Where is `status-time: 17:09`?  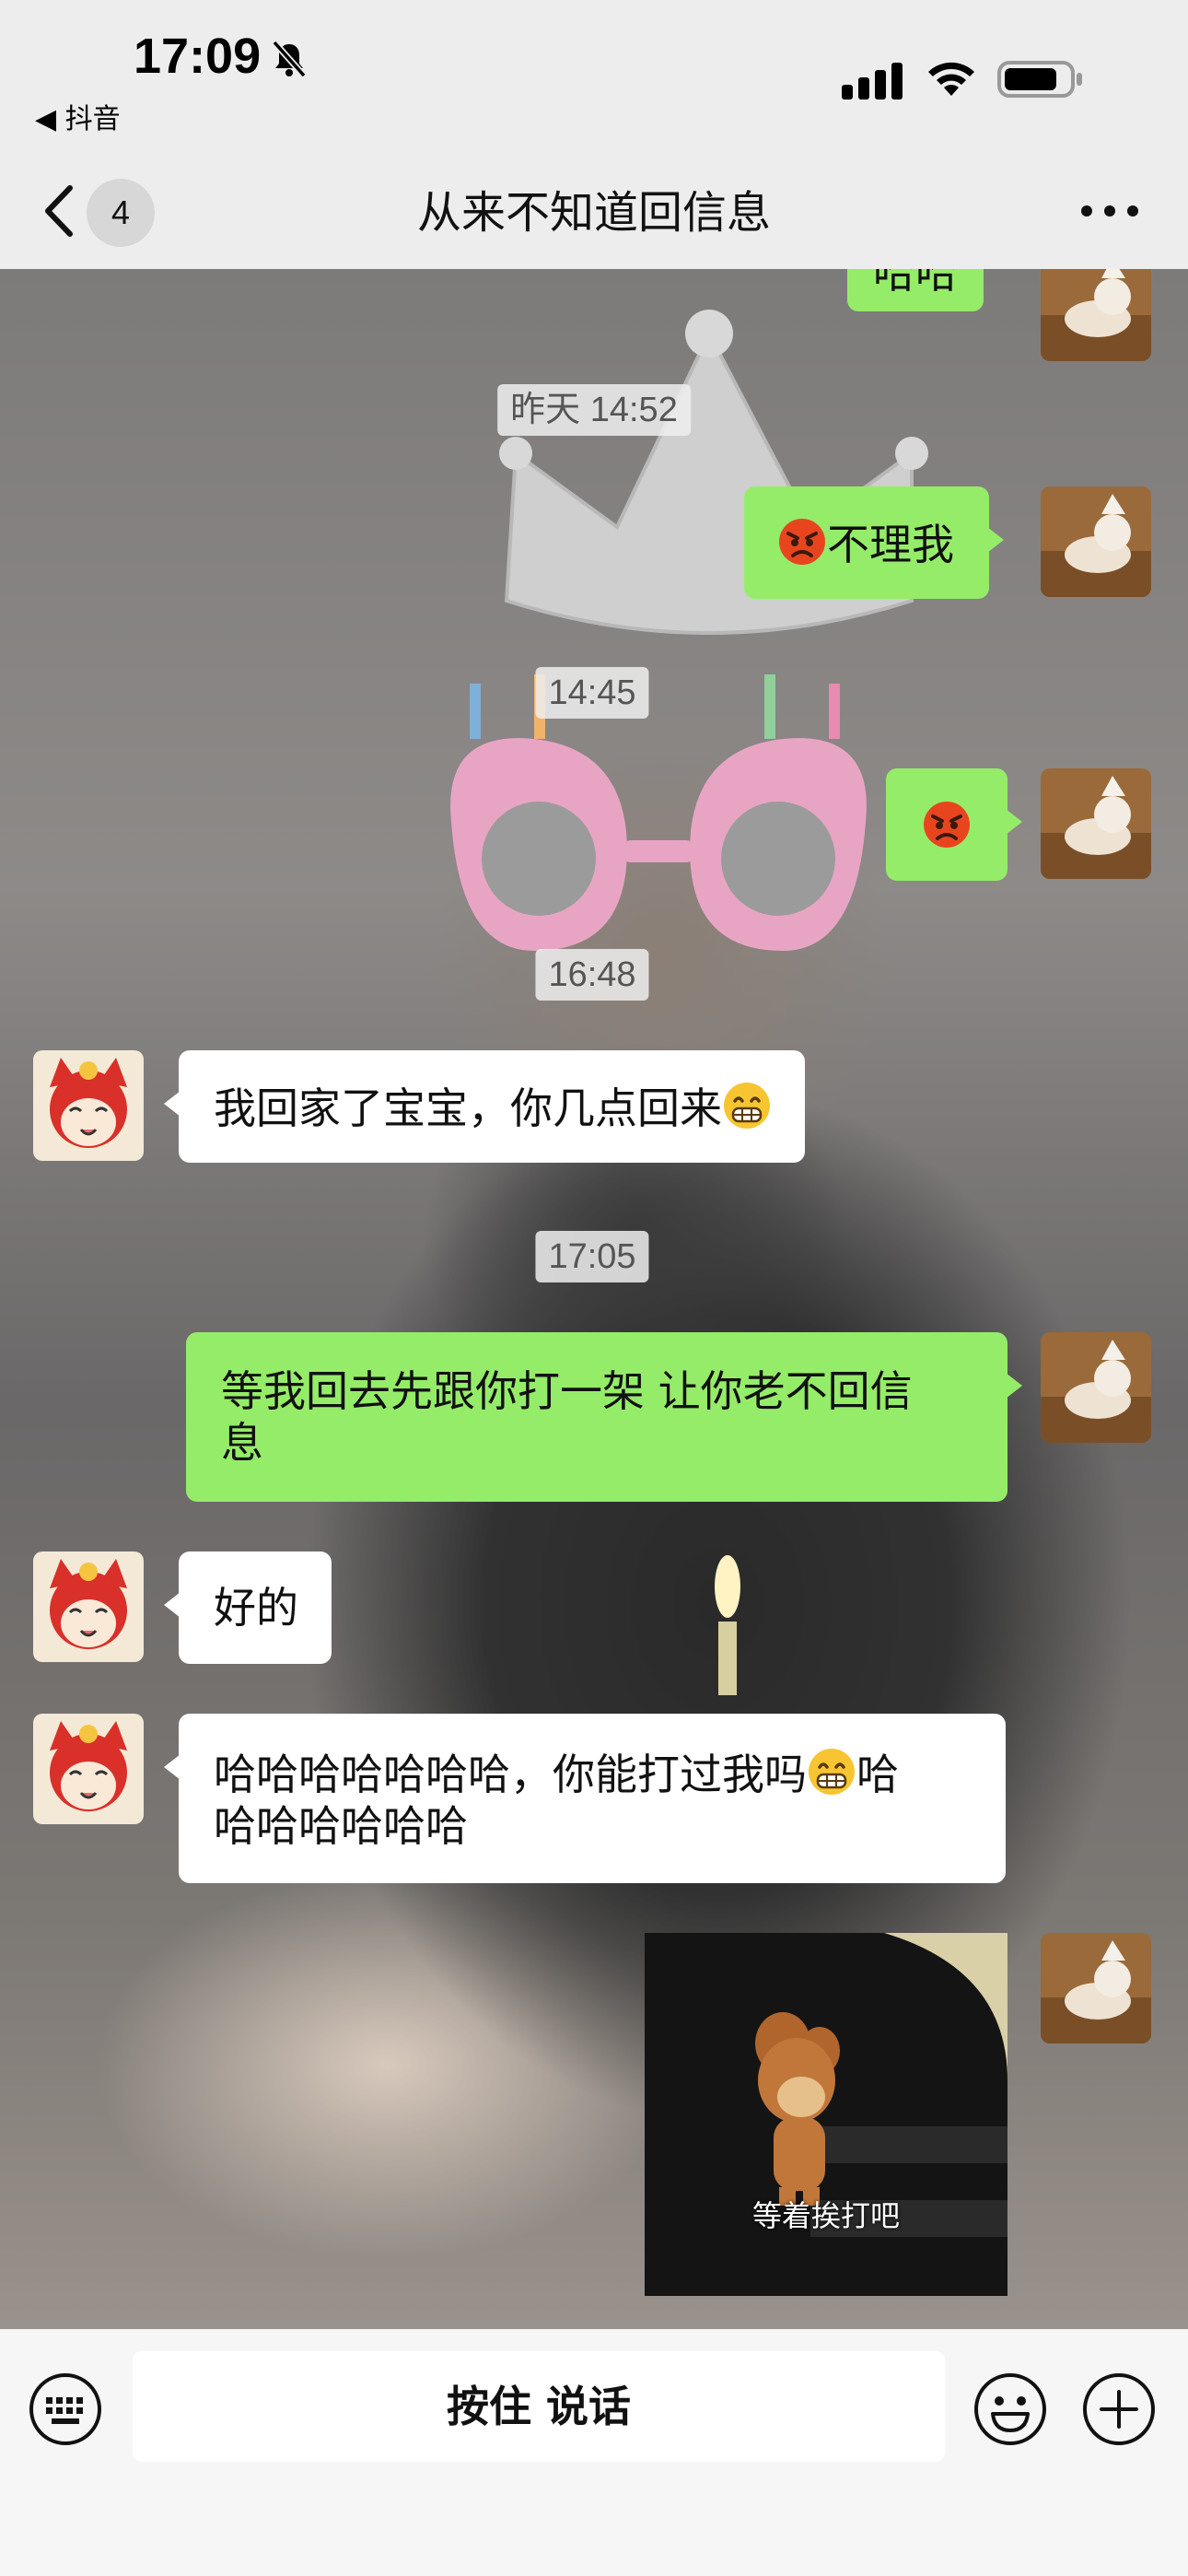 status-time: 17:09 is located at coordinates (198, 56).